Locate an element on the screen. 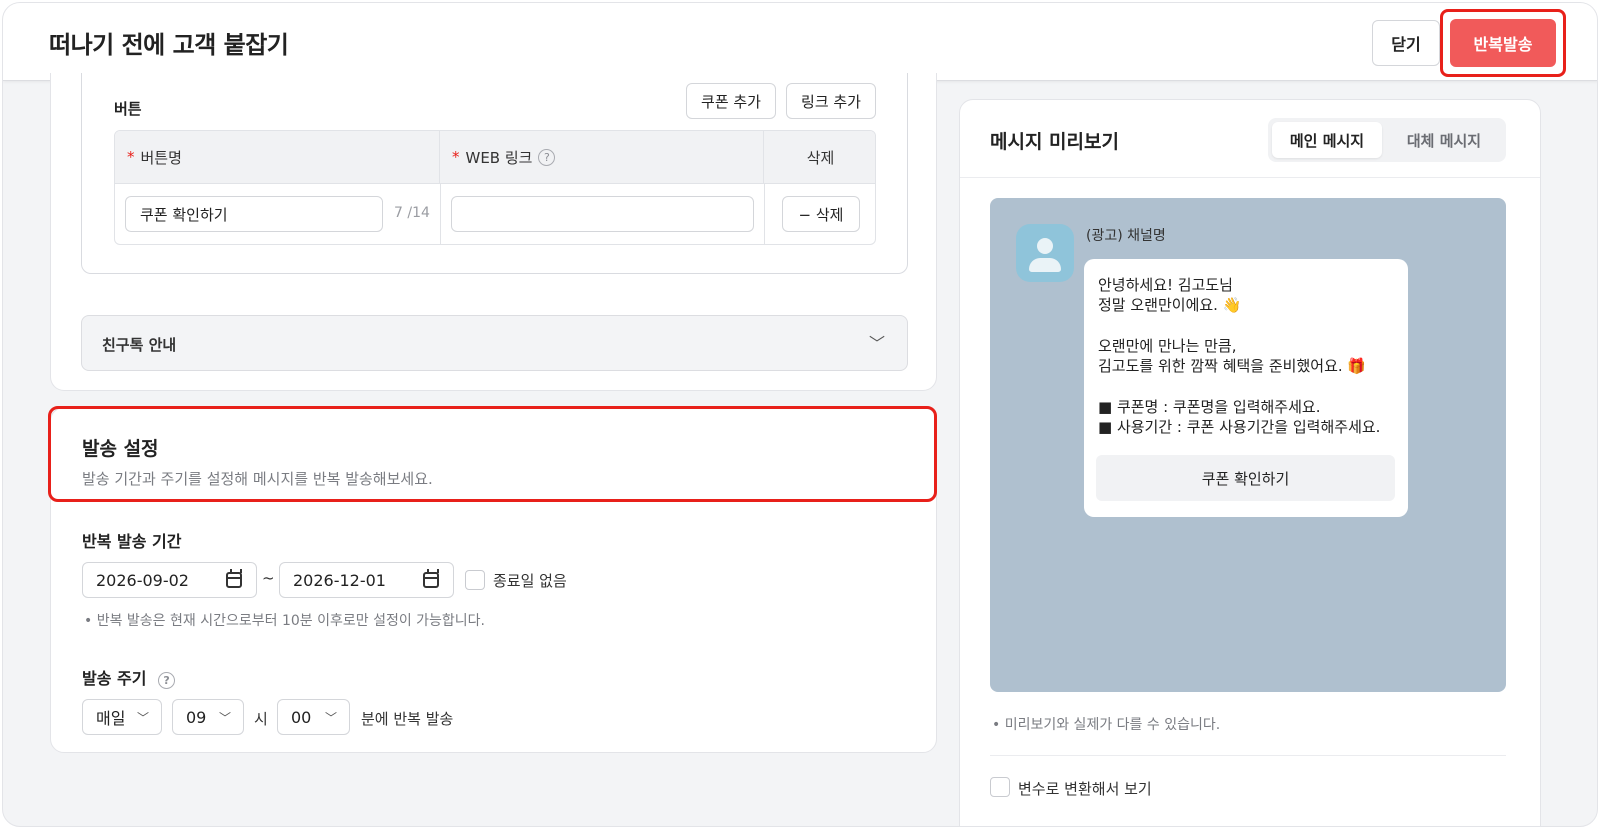 The image size is (1600, 829). char-counter: 7 /14 is located at coordinates (412, 213).